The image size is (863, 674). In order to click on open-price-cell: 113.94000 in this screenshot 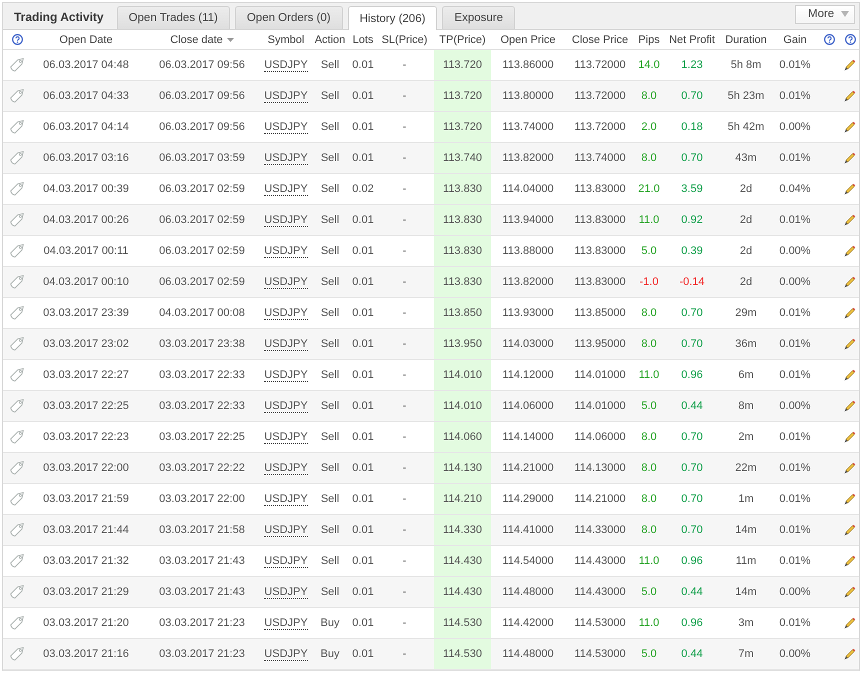, I will do `click(528, 220)`.